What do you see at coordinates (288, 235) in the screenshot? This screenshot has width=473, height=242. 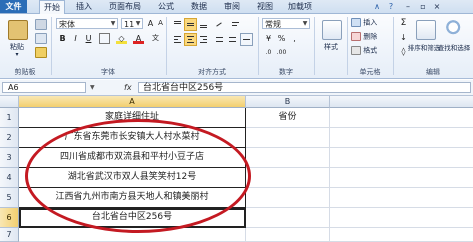 I see `cell-b7` at bounding box center [288, 235].